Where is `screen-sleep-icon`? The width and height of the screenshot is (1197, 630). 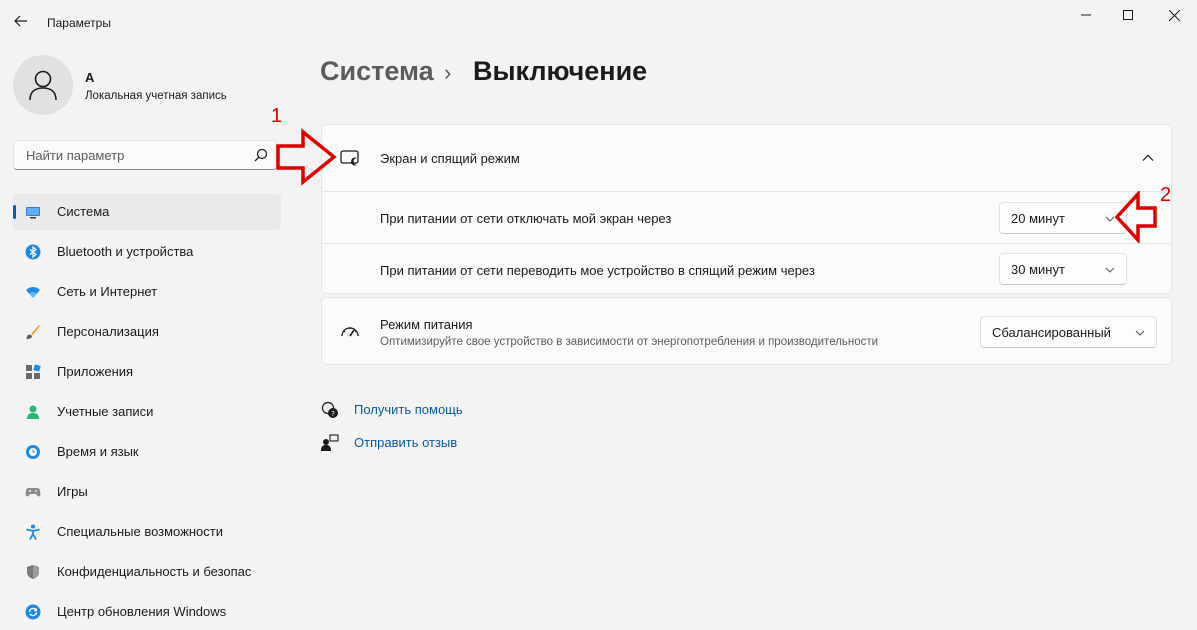
screen-sleep-icon is located at coordinates (349, 158).